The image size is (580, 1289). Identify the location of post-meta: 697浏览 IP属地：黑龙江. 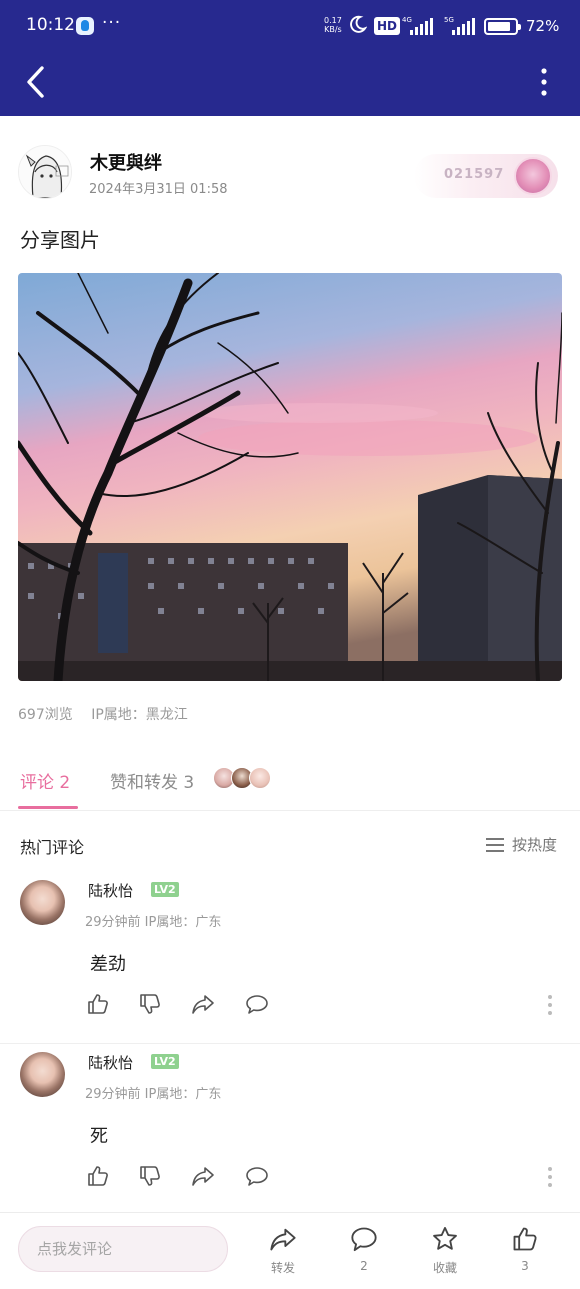
(110, 714).